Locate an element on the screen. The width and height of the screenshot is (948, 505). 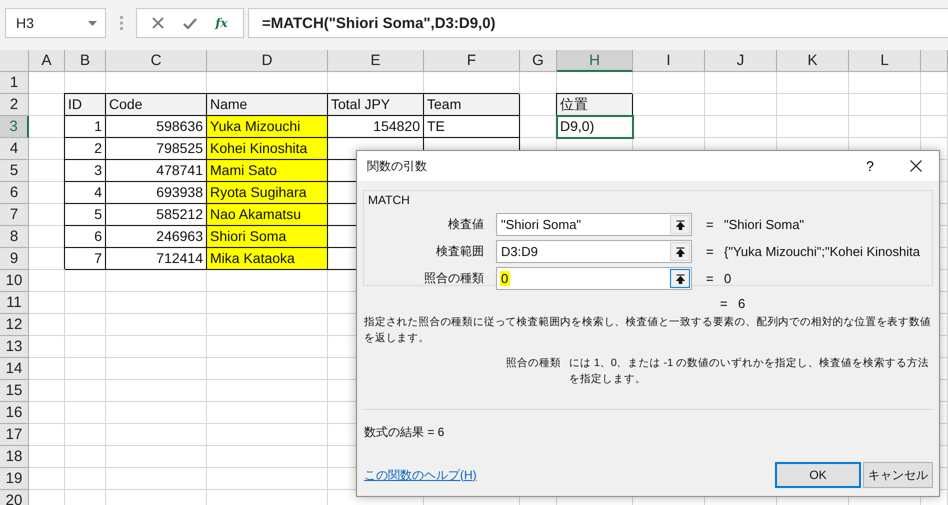
table-cell: 2 is located at coordinates (85, 149).